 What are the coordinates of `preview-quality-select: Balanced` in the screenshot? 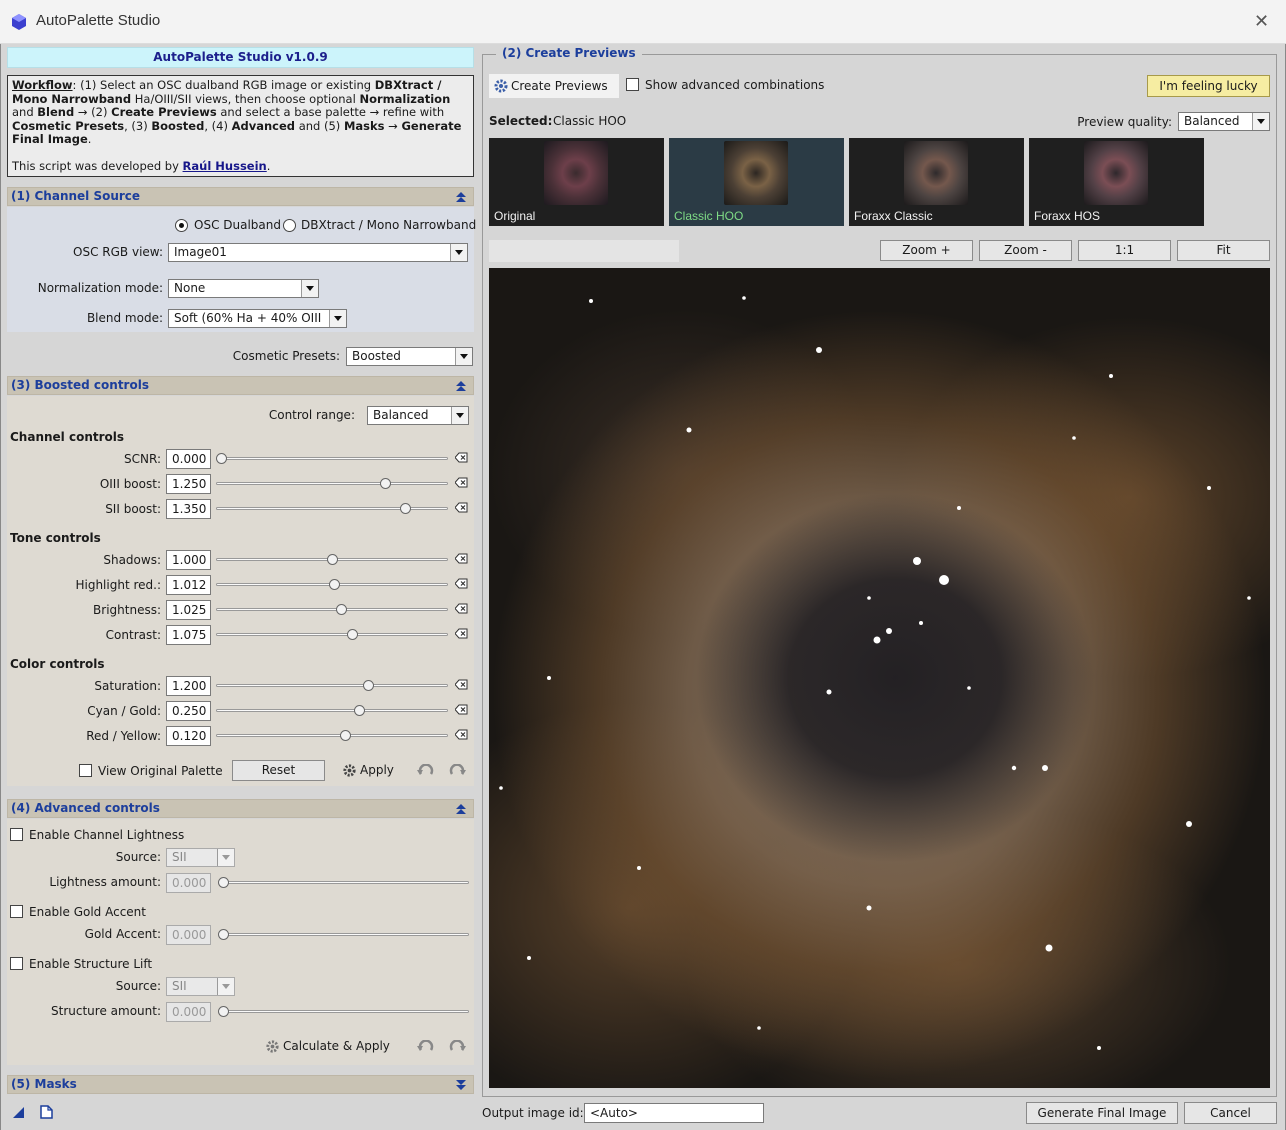 It's located at (1224, 121).